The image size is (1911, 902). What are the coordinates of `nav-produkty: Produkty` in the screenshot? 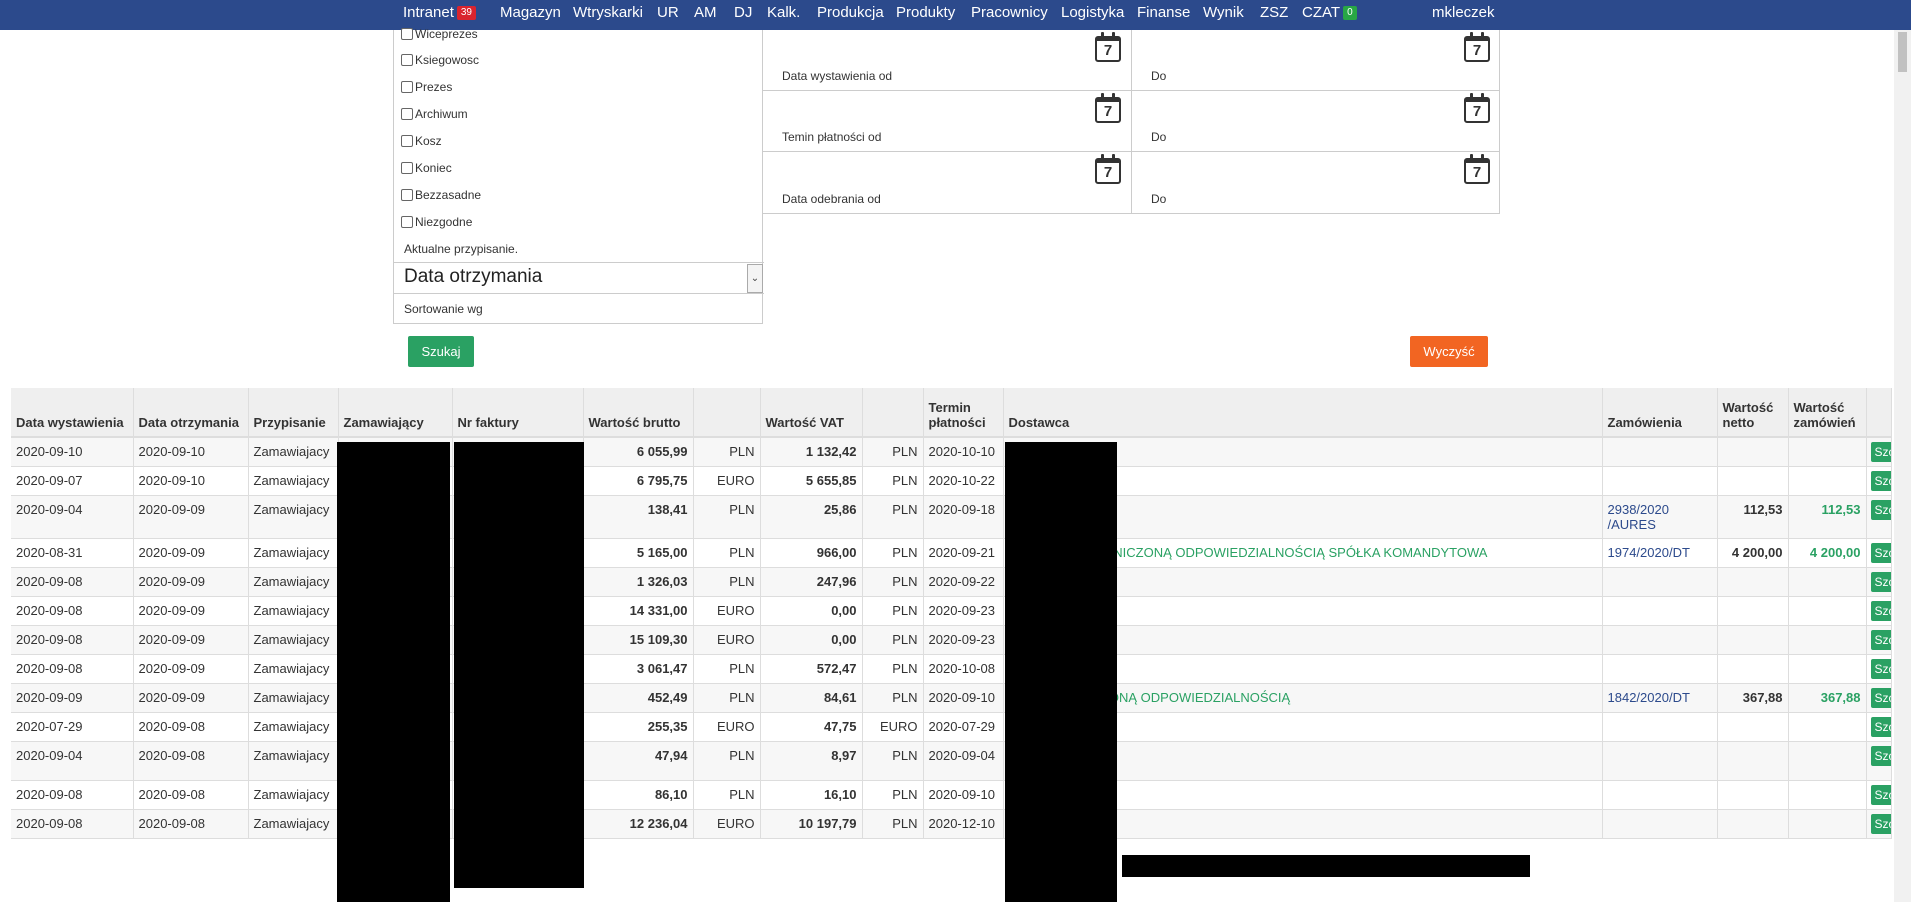 It's located at (925, 12).